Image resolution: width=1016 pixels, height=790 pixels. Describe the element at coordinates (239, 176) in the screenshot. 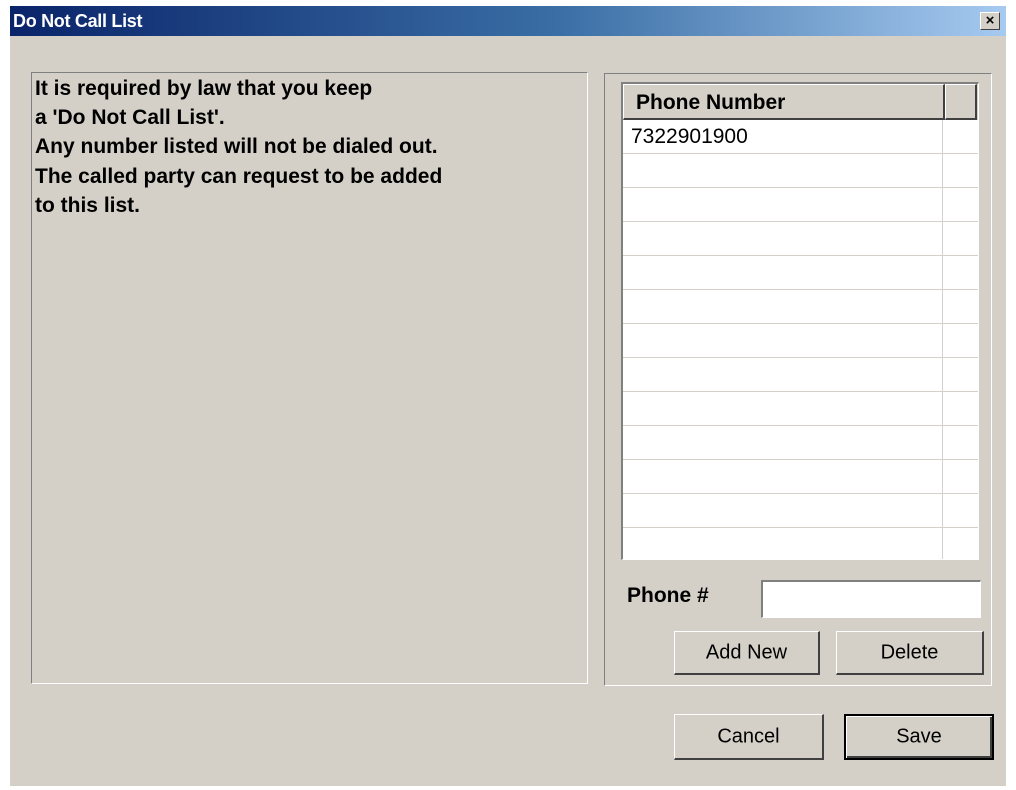

I see `info-line: The called party can request to be added` at that location.